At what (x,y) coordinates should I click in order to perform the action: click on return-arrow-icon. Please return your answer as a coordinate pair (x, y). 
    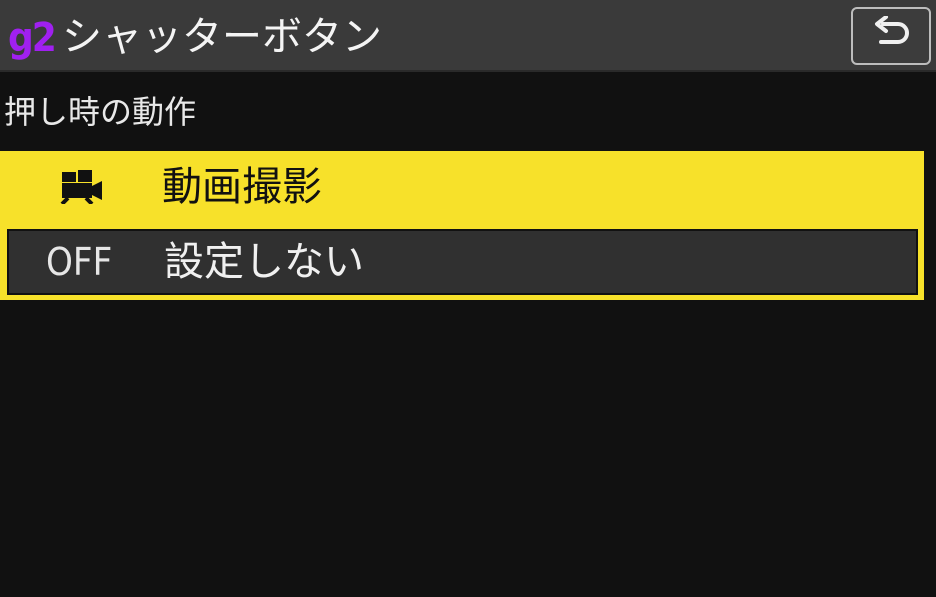
    Looking at the image, I should click on (891, 35).